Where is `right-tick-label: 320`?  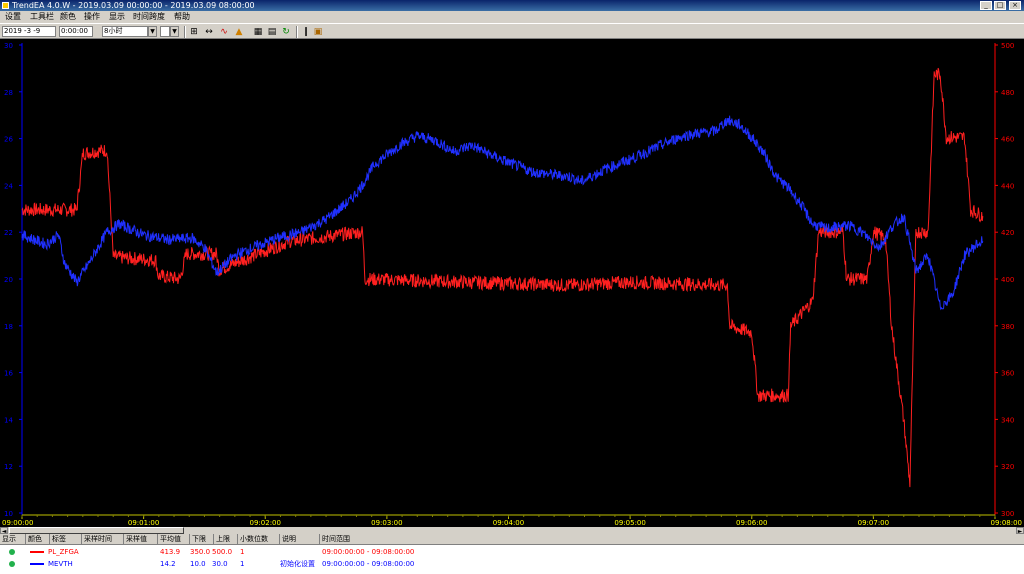
right-tick-label: 320 is located at coordinates (1007, 467).